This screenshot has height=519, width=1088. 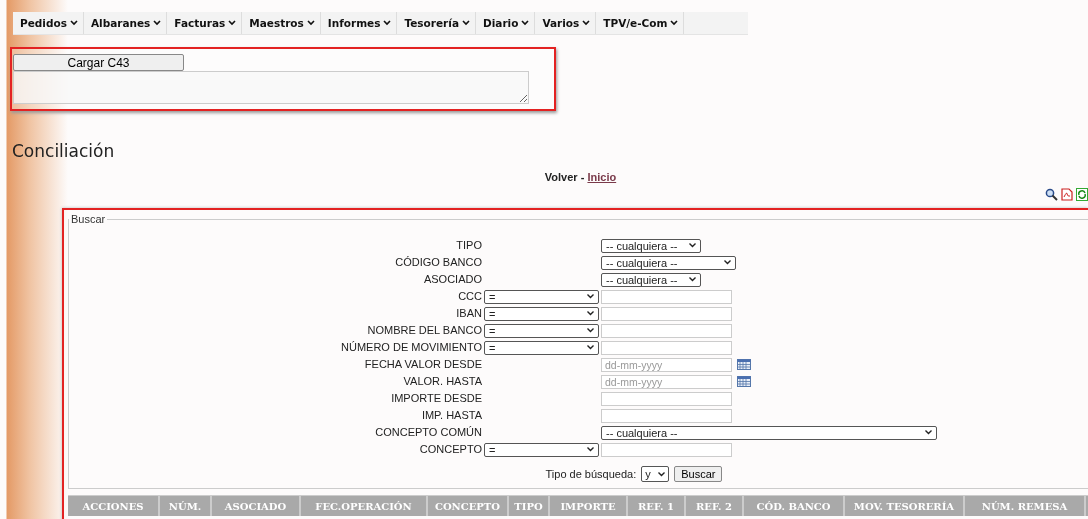 I want to click on field-label: ASOCIADO, so click(x=452, y=279).